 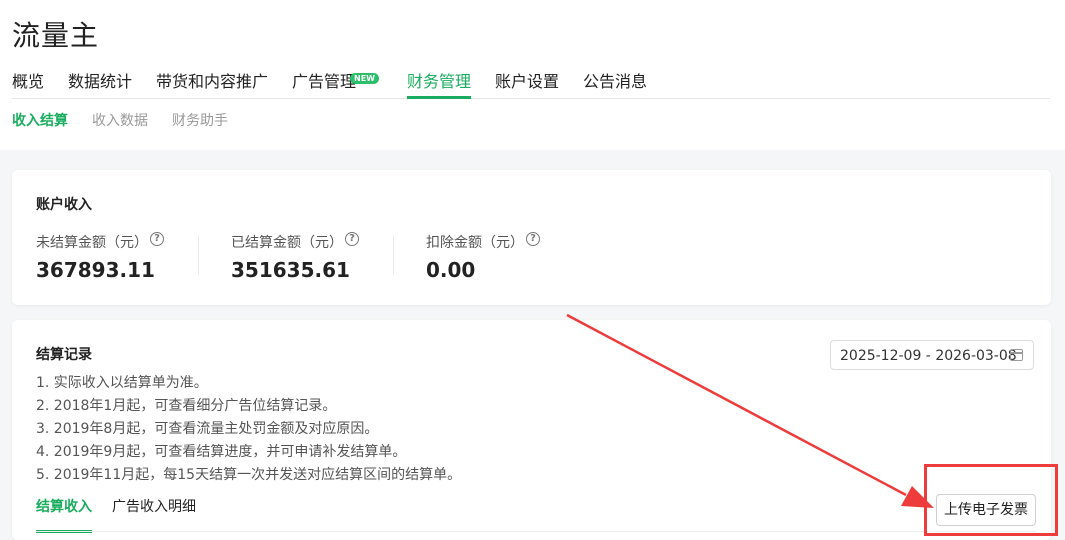 I want to click on annotation-arrow, so click(x=750, y=410).